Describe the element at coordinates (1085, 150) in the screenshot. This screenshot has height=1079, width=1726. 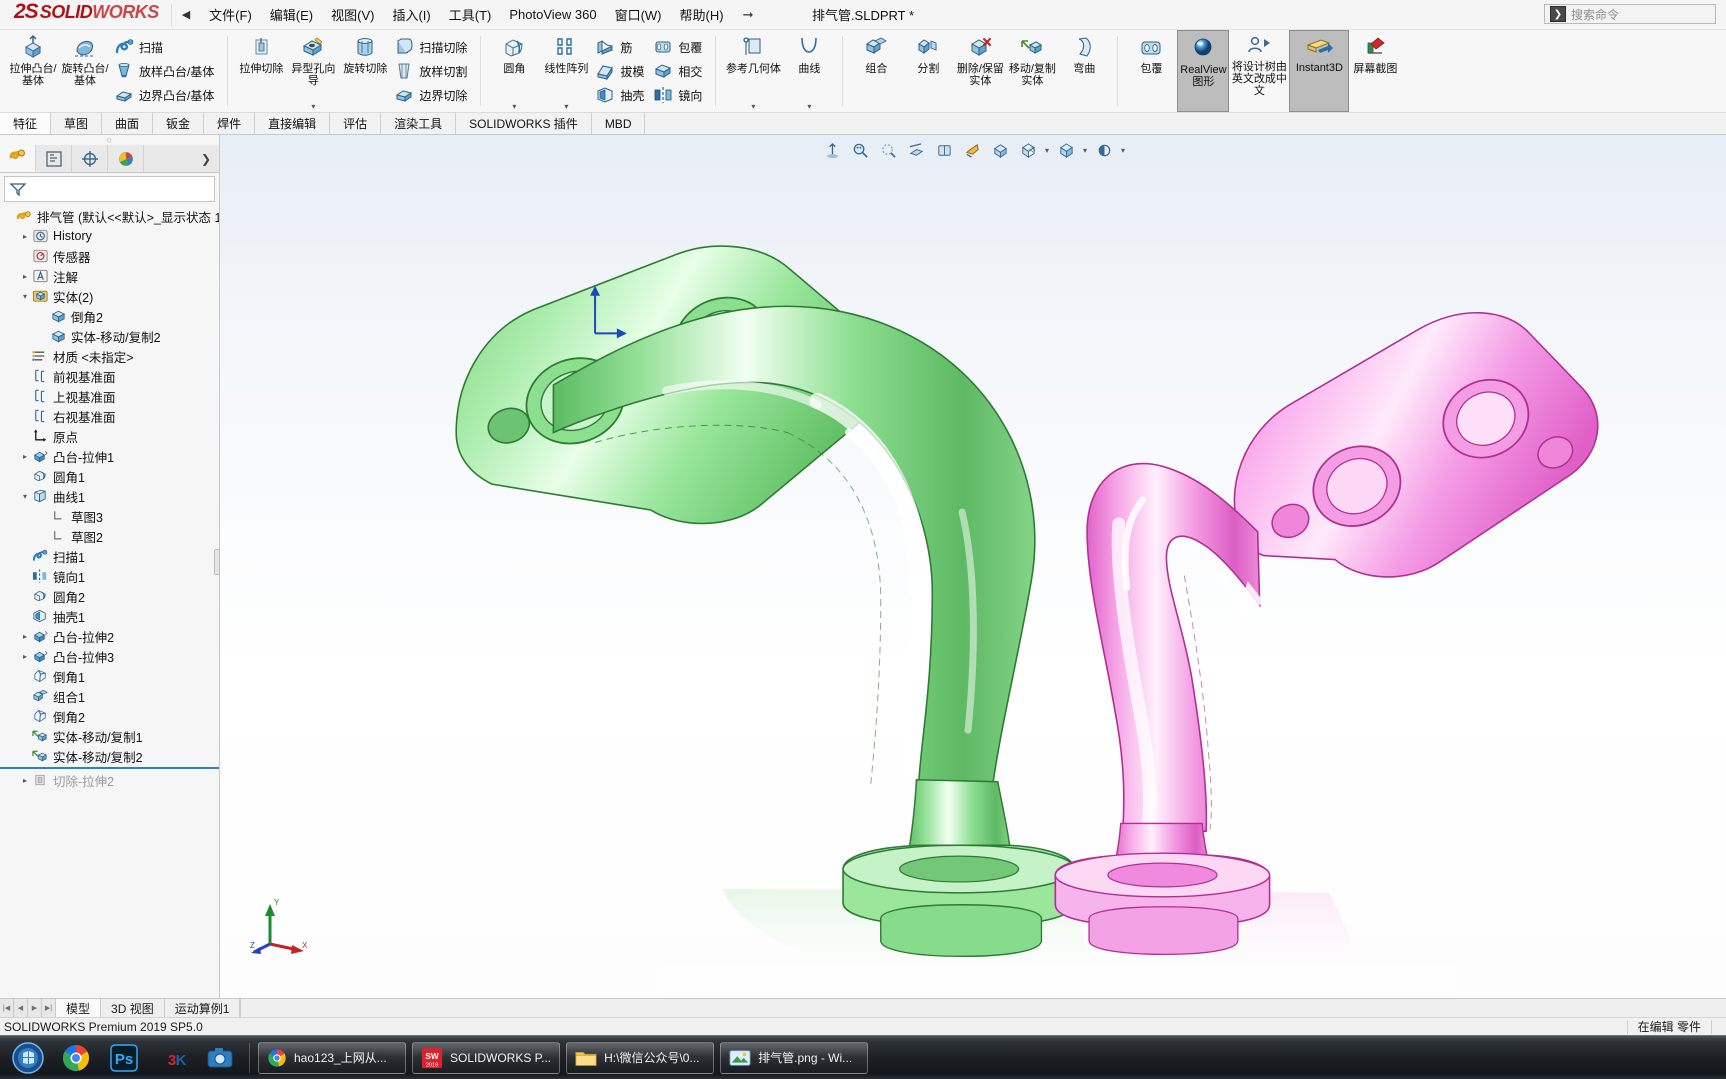
I see `apply-scene-caret-icon: ▾` at that location.